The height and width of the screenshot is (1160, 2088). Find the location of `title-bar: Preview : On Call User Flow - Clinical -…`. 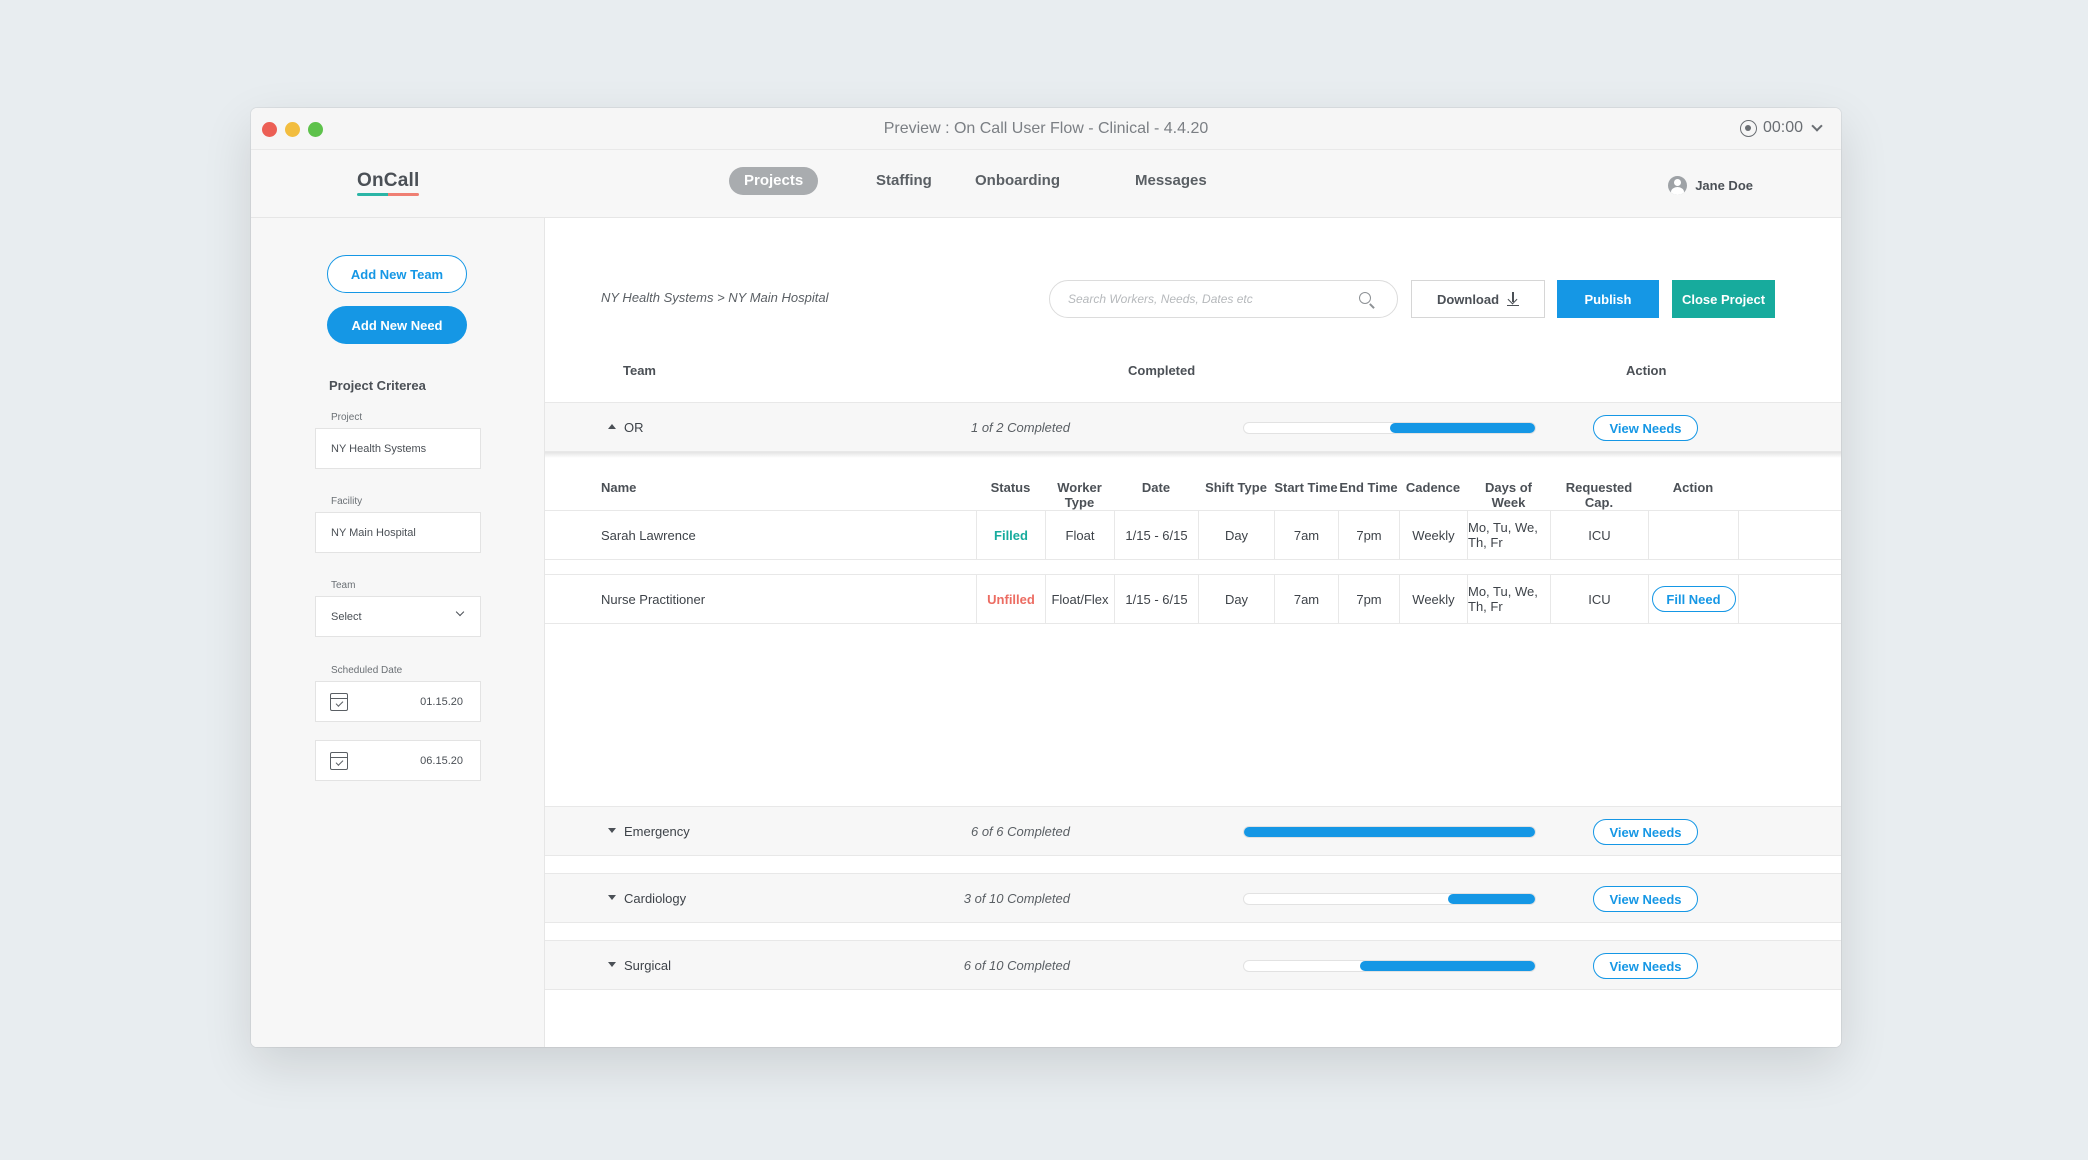

title-bar: Preview : On Call User Flow - Clinical -… is located at coordinates (1046, 129).